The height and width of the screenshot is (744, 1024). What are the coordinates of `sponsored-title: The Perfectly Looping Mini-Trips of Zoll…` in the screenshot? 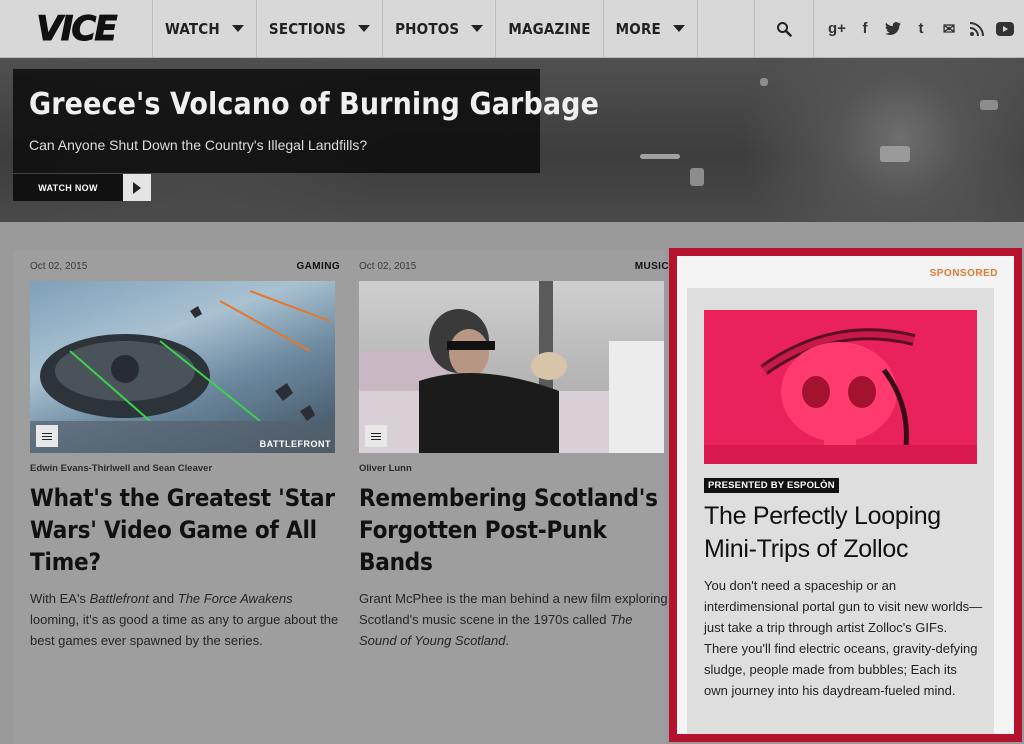 It's located at (844, 533).